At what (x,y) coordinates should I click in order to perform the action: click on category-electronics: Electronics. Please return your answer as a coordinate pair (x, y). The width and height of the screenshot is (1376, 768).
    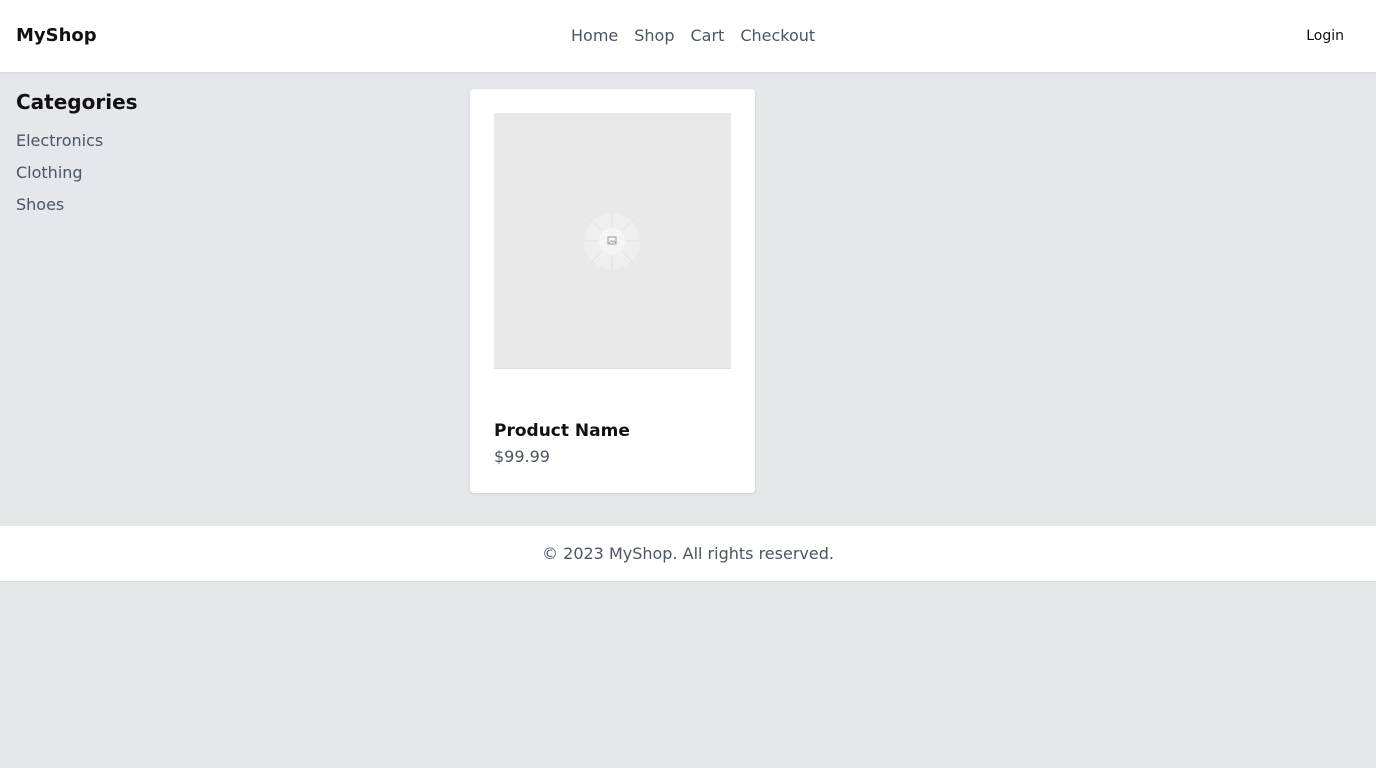
    Looking at the image, I should click on (136, 141).